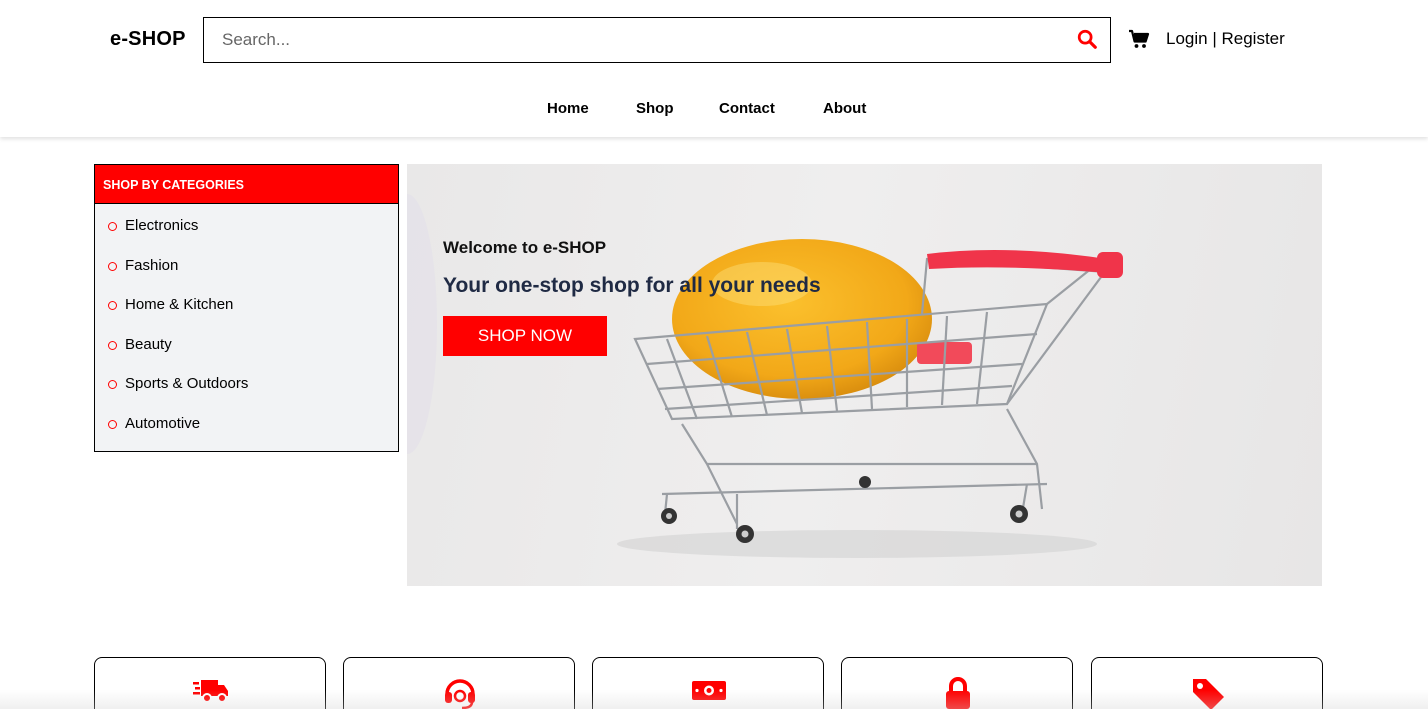 This screenshot has width=1428, height=709. What do you see at coordinates (246, 356) in the screenshot?
I see `category-item-beauty: Beauty` at bounding box center [246, 356].